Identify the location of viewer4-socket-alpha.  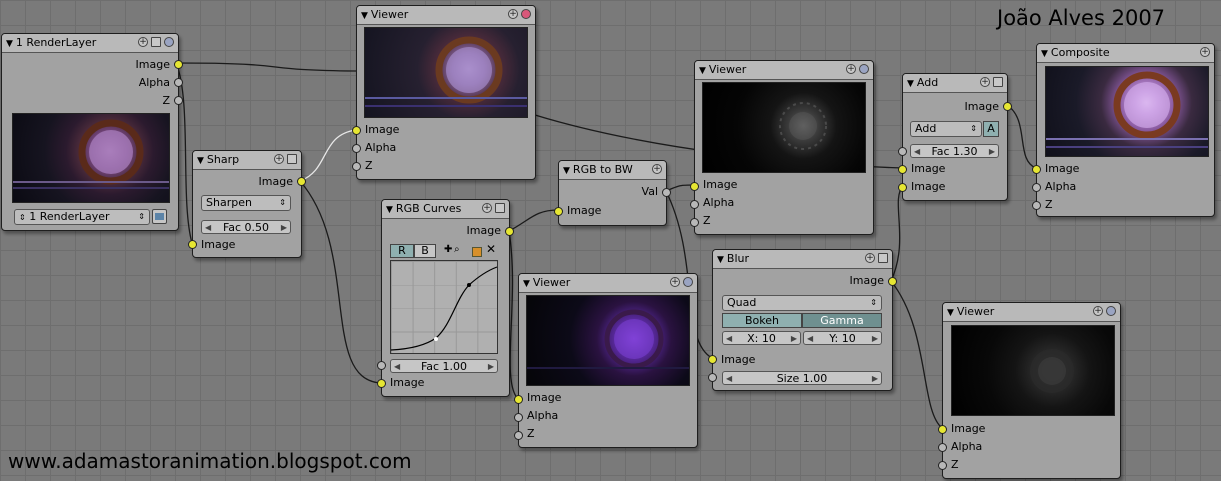
(942, 447).